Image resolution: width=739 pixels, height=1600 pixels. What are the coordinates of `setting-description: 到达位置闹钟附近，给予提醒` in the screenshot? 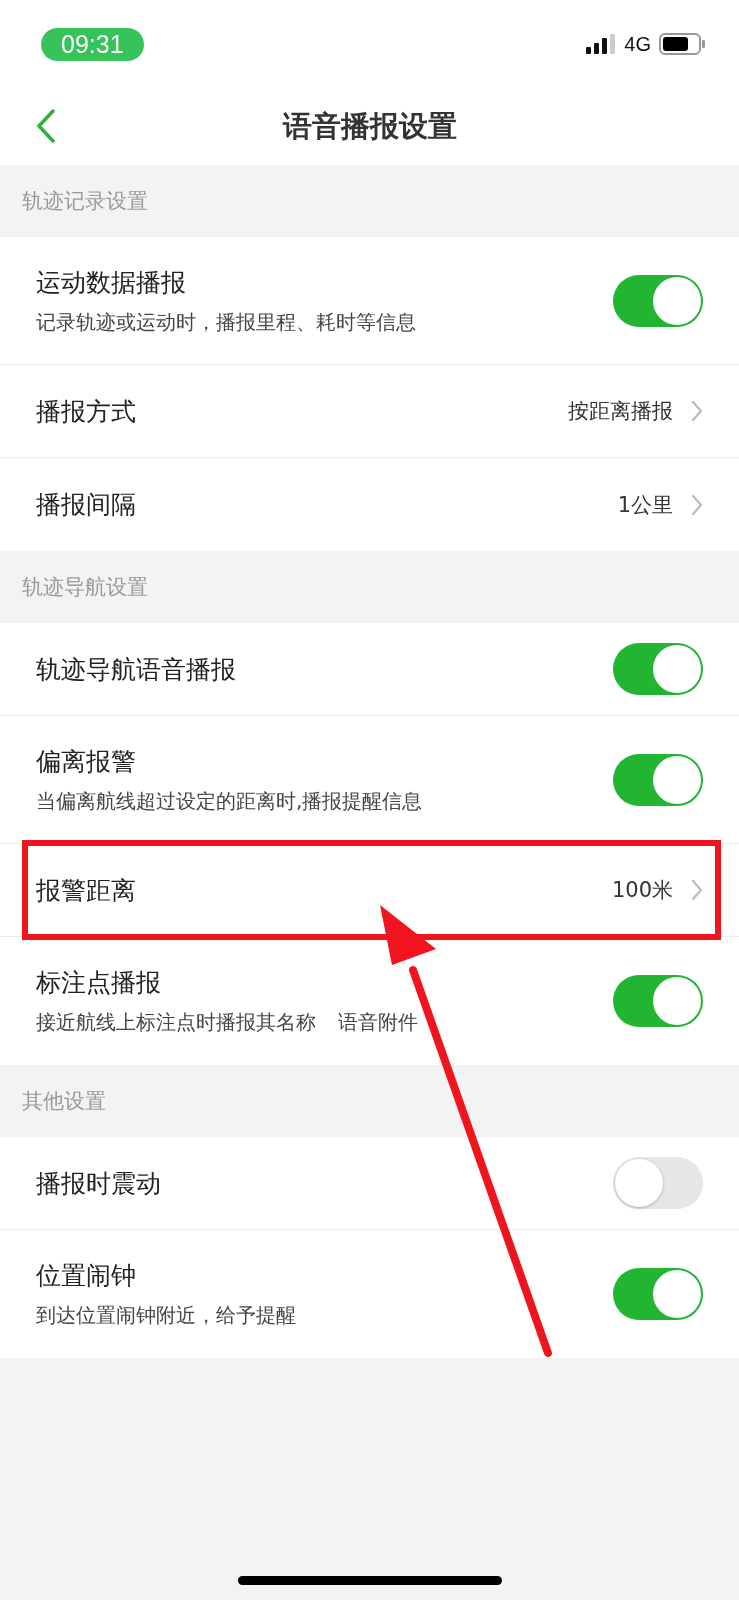 It's located at (166, 1315).